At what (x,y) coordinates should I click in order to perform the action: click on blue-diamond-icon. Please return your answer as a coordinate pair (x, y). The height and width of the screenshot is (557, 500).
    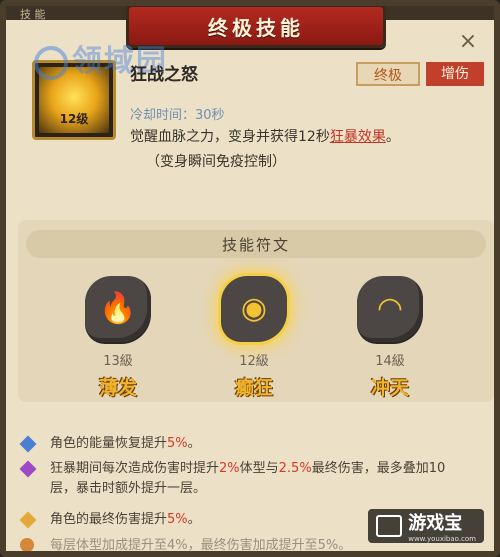
    Looking at the image, I should click on (28, 444).